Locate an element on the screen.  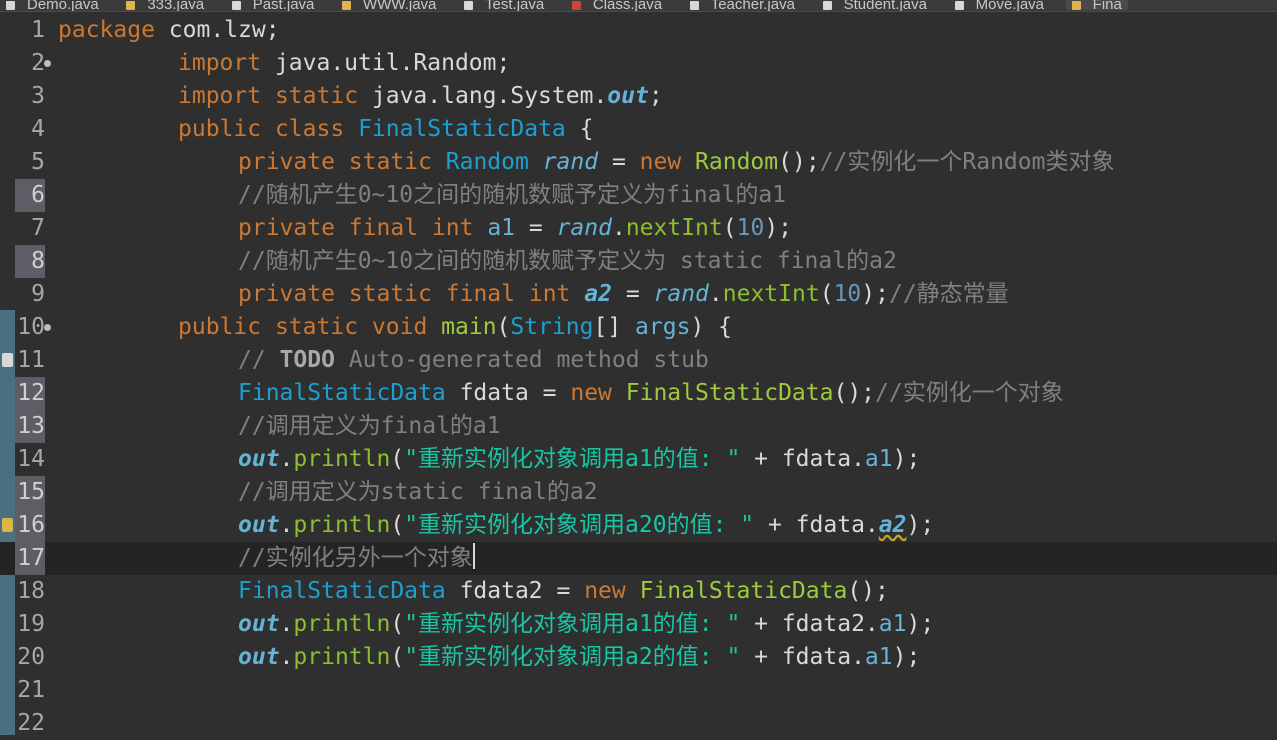
tab-test-java: Test.java is located at coordinates (504, 5).